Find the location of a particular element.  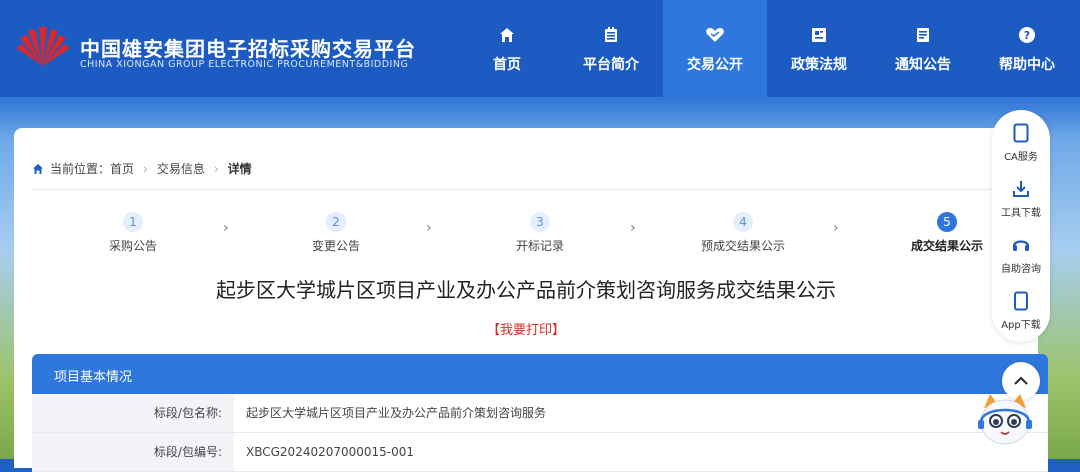

print-link: 【我要打印】 is located at coordinates (526, 328).